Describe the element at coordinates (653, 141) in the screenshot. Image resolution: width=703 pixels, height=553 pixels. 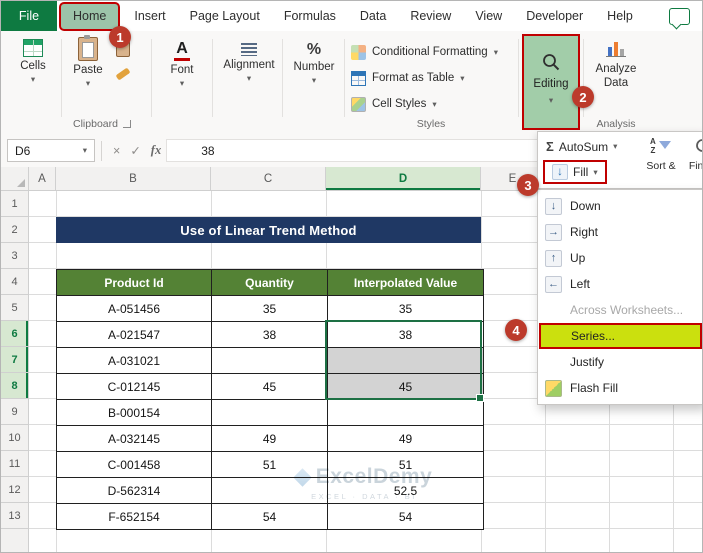
I see `sort-a-glyph: A` at that location.